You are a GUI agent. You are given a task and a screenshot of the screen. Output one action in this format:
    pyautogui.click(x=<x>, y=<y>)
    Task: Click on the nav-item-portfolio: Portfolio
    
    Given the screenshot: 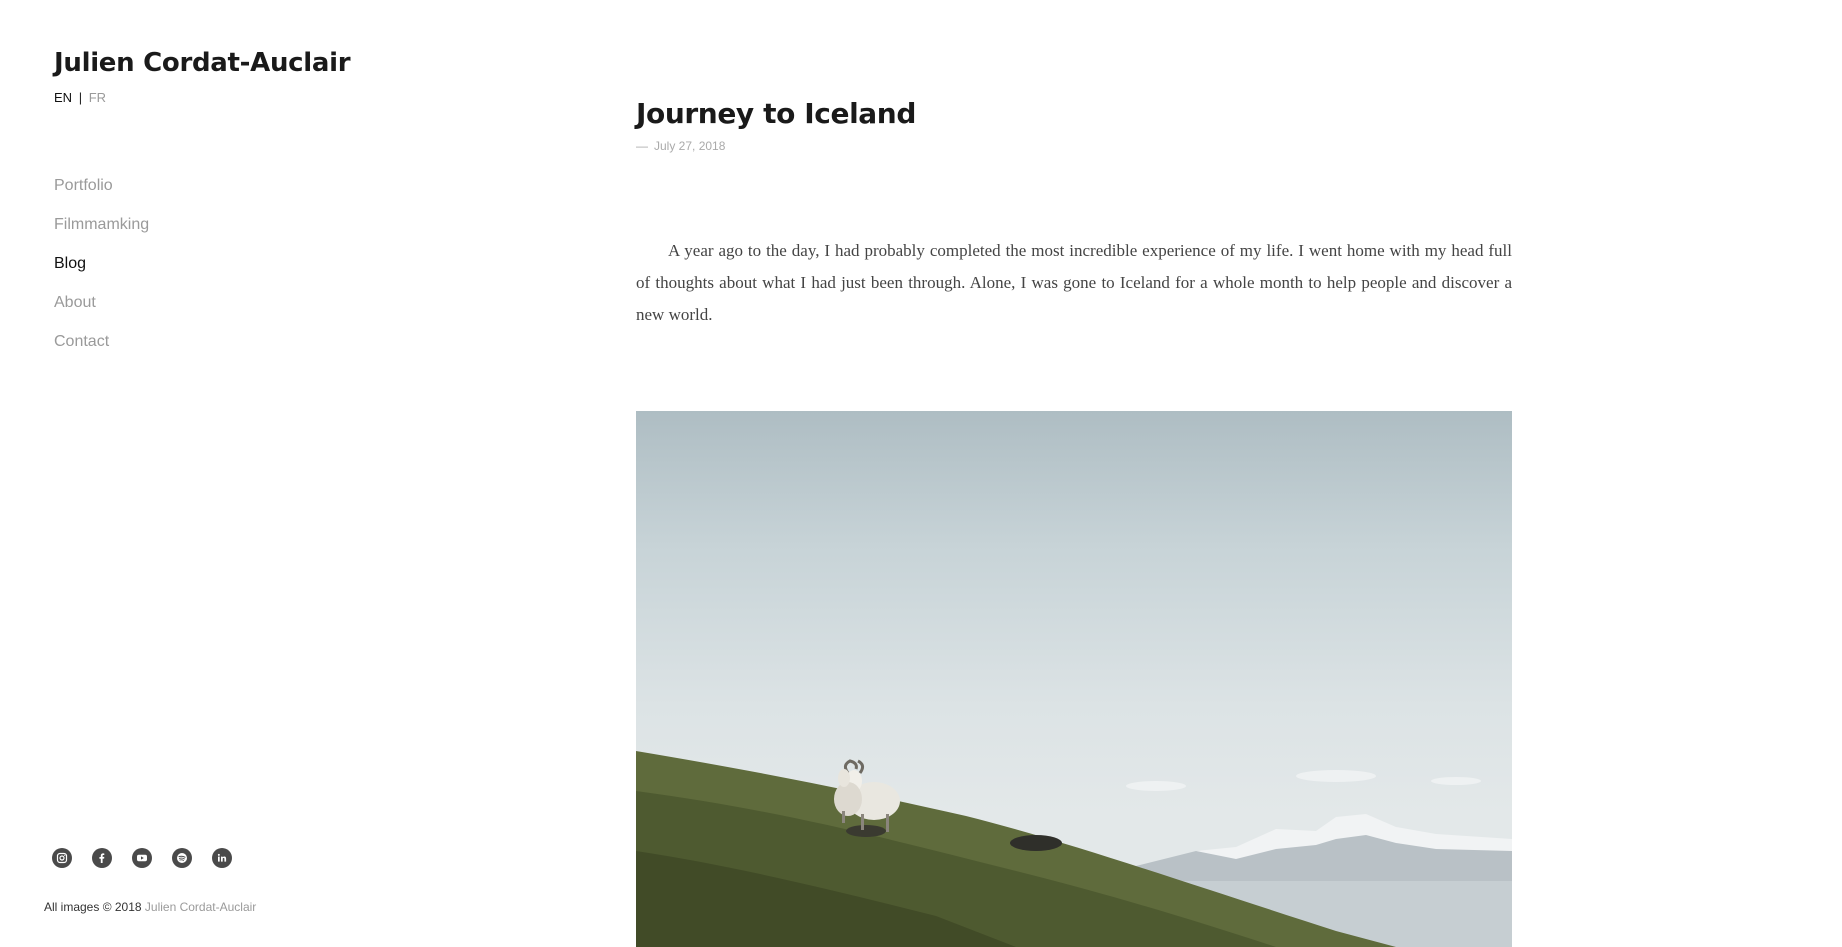 What is the action you would take?
    pyautogui.click(x=101, y=194)
    